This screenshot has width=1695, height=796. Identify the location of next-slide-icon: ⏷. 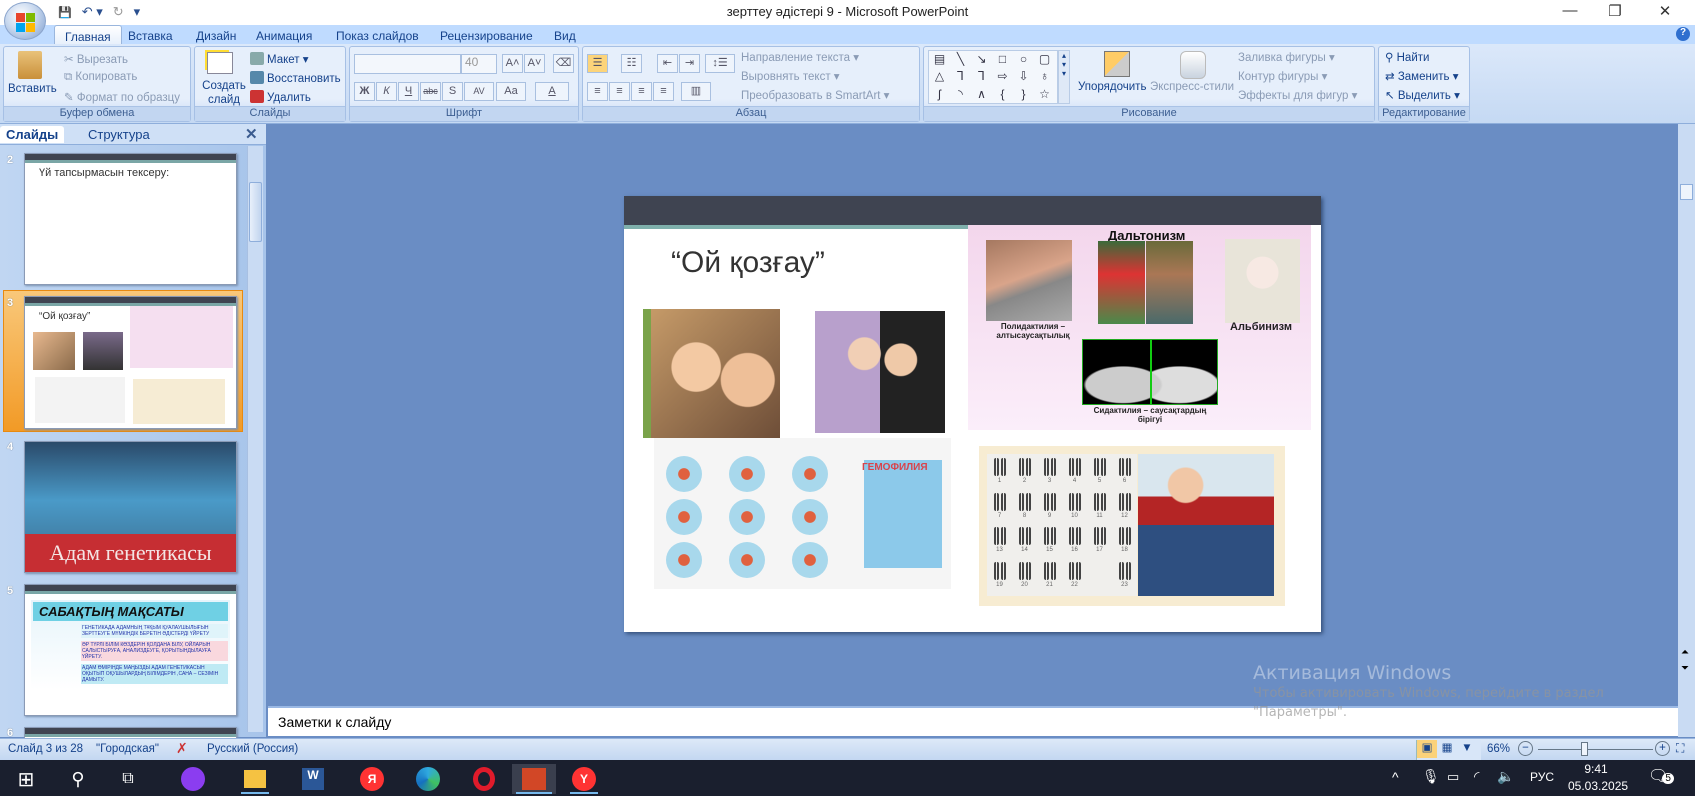
(1685, 668).